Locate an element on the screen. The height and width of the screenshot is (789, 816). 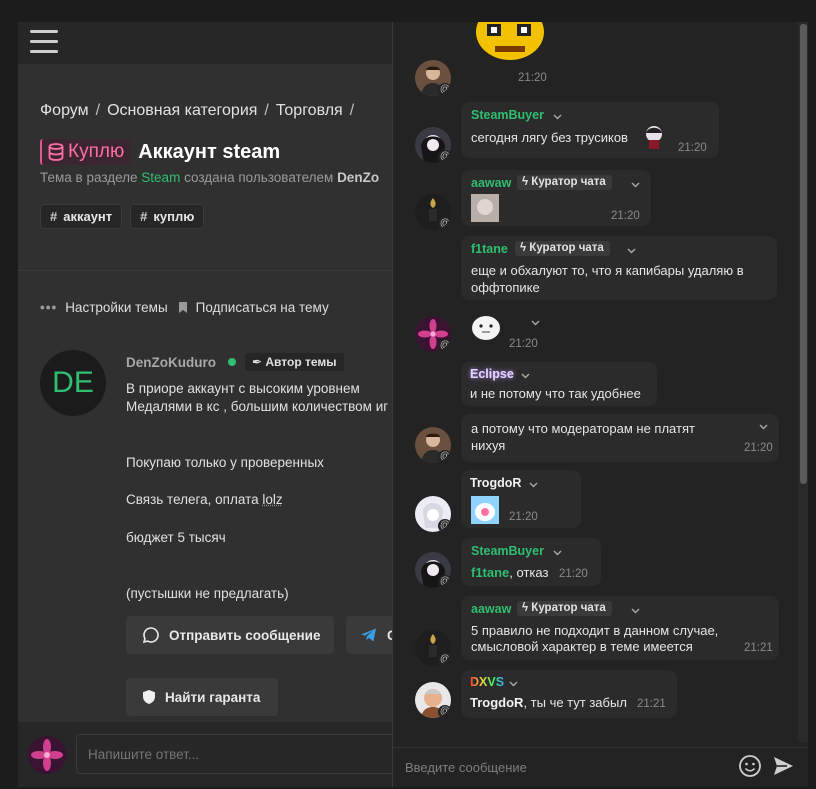
tag: # куплю is located at coordinates (167, 216).